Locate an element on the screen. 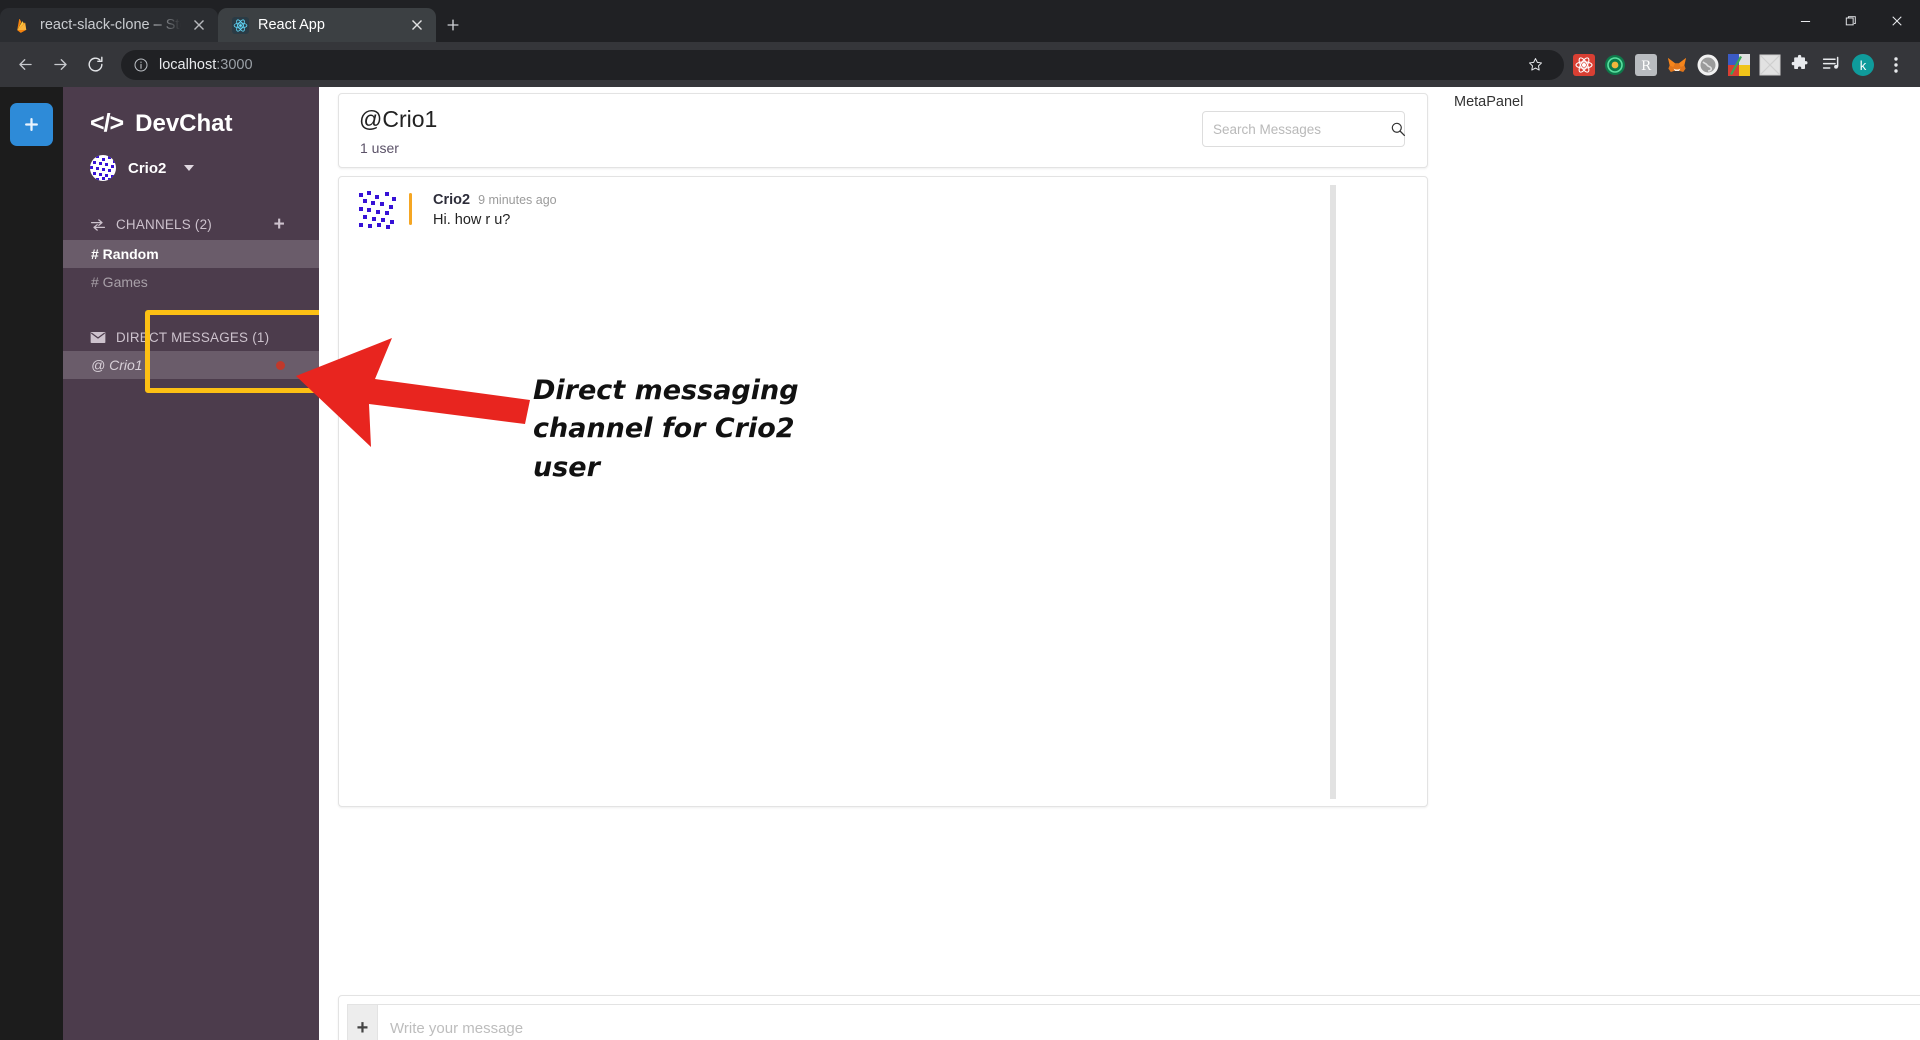  extension-icons: R k is located at coordinates (1742, 65).